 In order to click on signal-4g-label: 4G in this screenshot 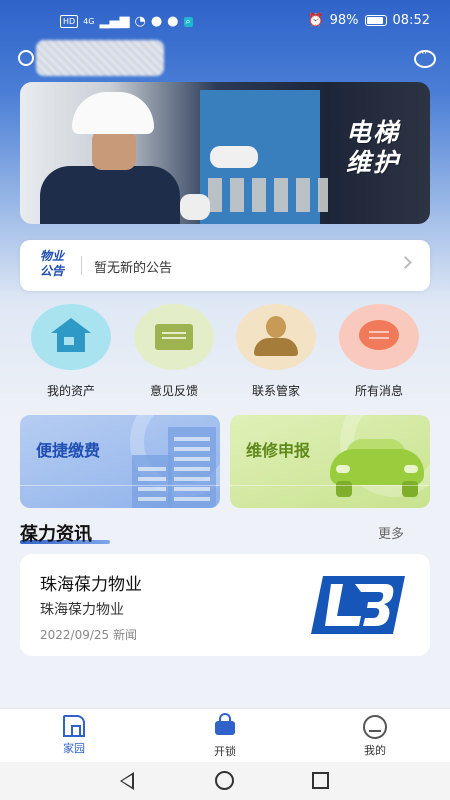, I will do `click(89, 21)`.